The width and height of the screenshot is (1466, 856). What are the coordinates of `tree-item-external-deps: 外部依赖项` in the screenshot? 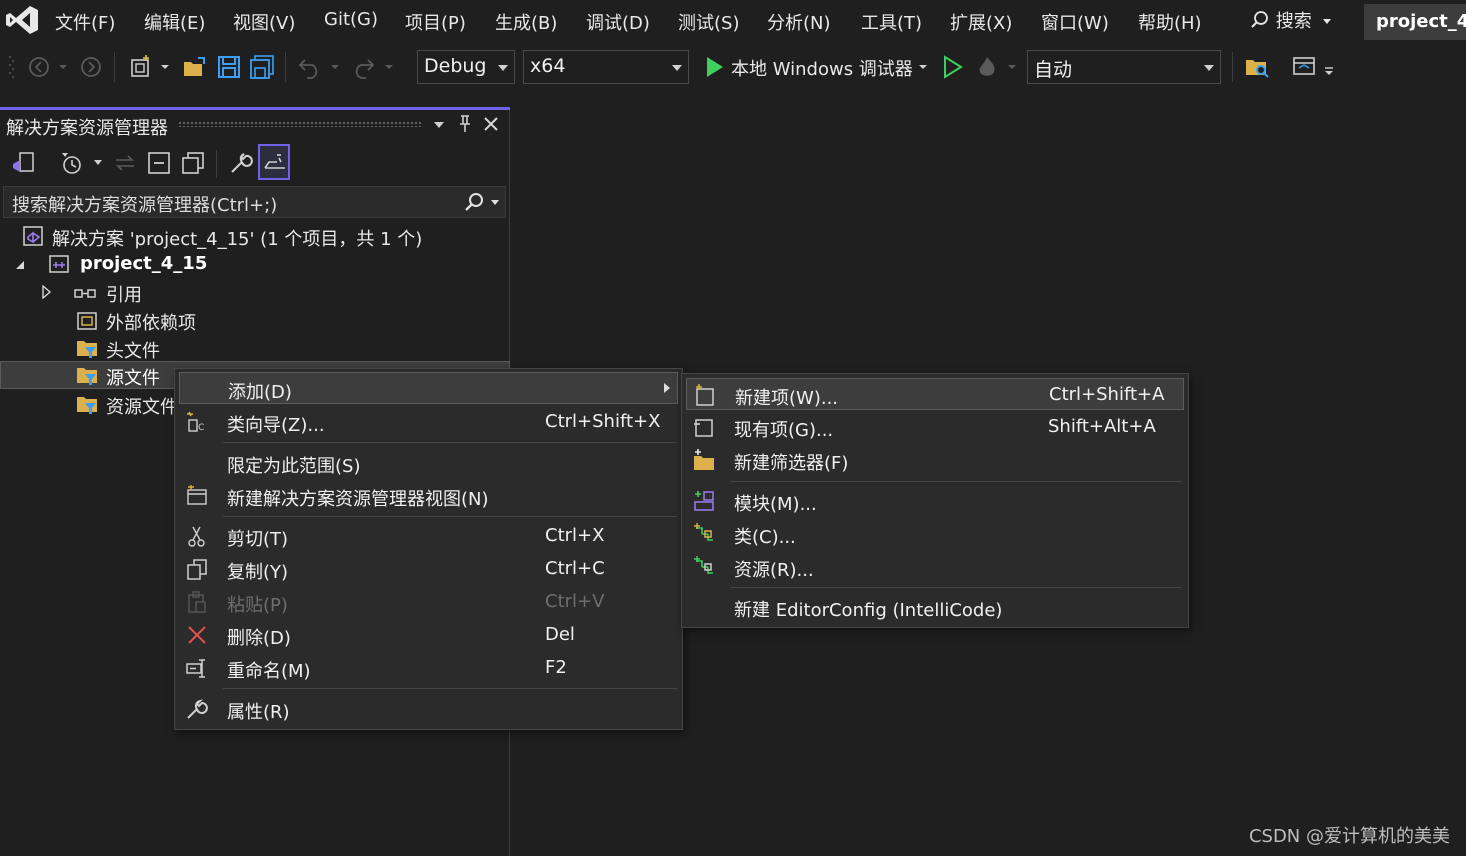 It's located at (255, 320).